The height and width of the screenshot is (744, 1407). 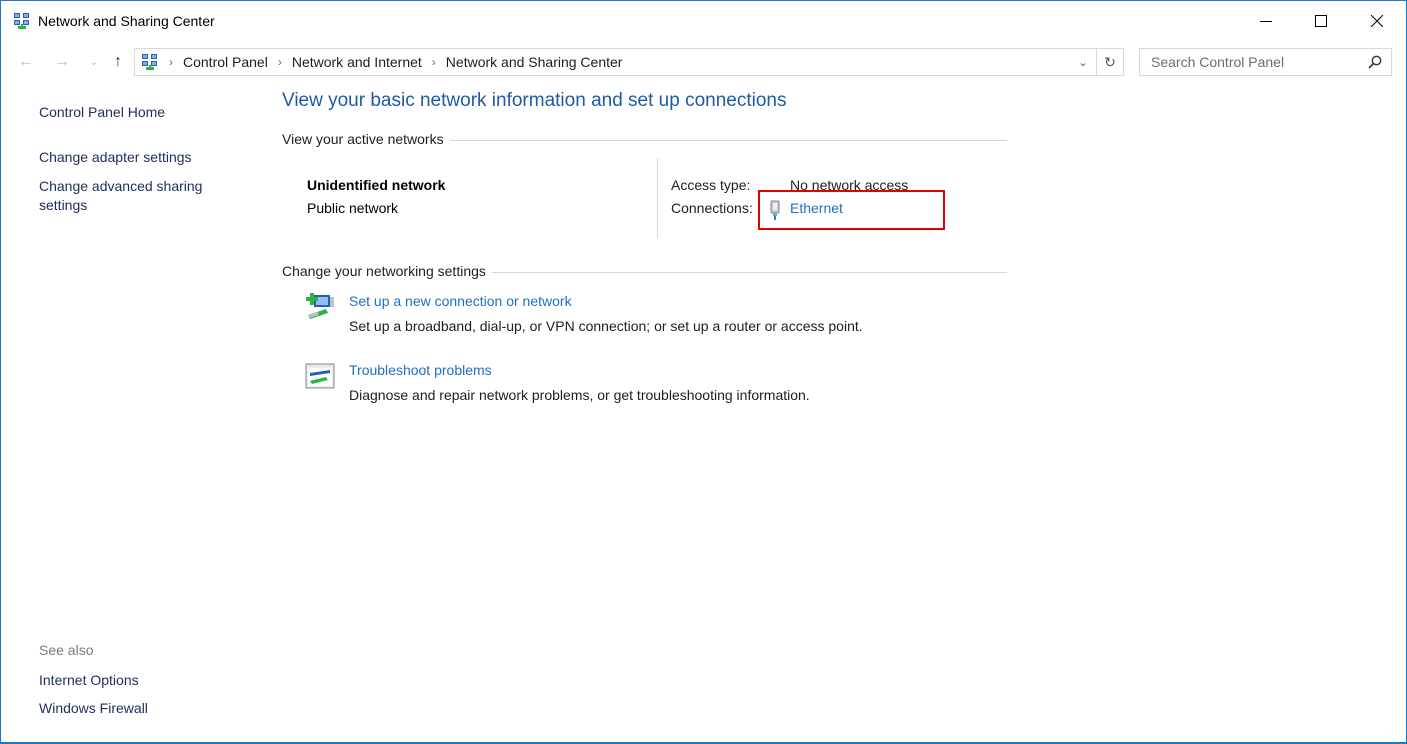 I want to click on minimize-button, so click(x=1266, y=21).